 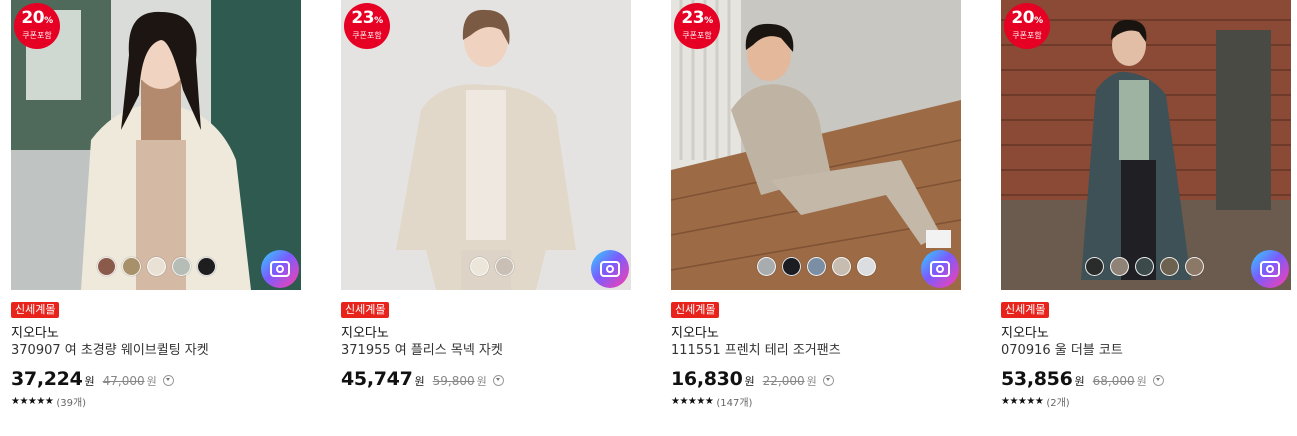 What do you see at coordinates (157, 401) in the screenshot?
I see `rating-row: ★★★★★ (39개)` at bounding box center [157, 401].